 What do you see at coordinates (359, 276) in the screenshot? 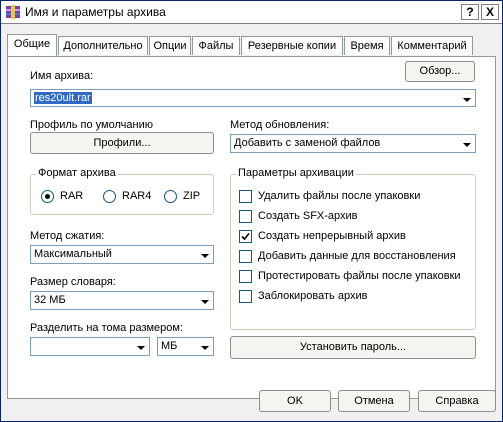
I see `test-label: Протестировать файлы после упаковки` at bounding box center [359, 276].